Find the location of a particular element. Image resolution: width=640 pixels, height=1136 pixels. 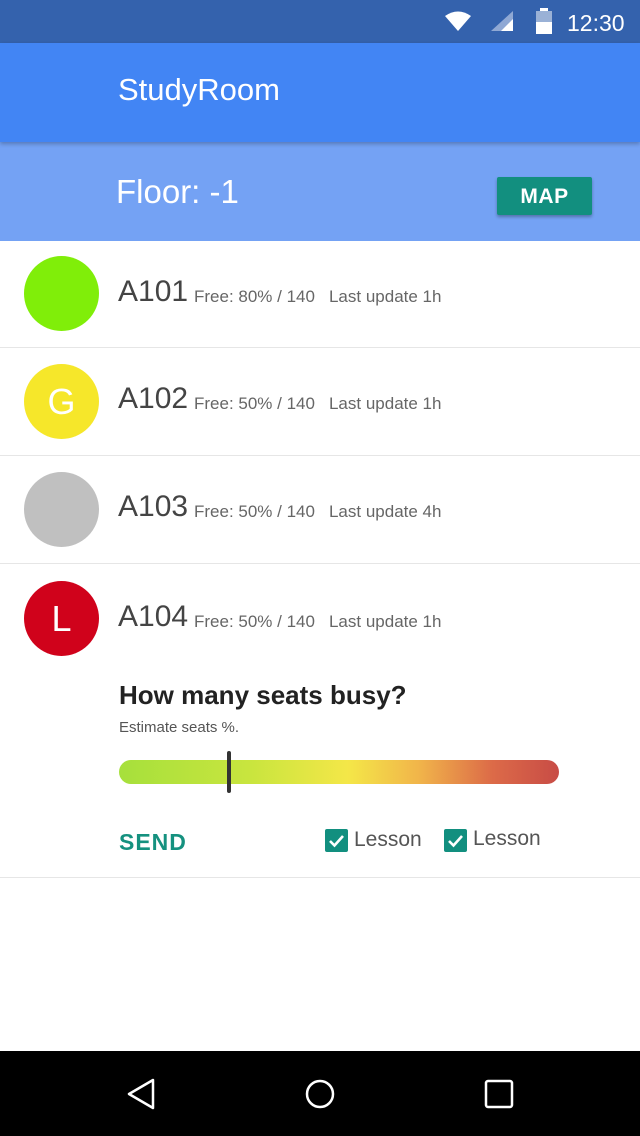

seats-hint: Estimate seats %. is located at coordinates (179, 727).